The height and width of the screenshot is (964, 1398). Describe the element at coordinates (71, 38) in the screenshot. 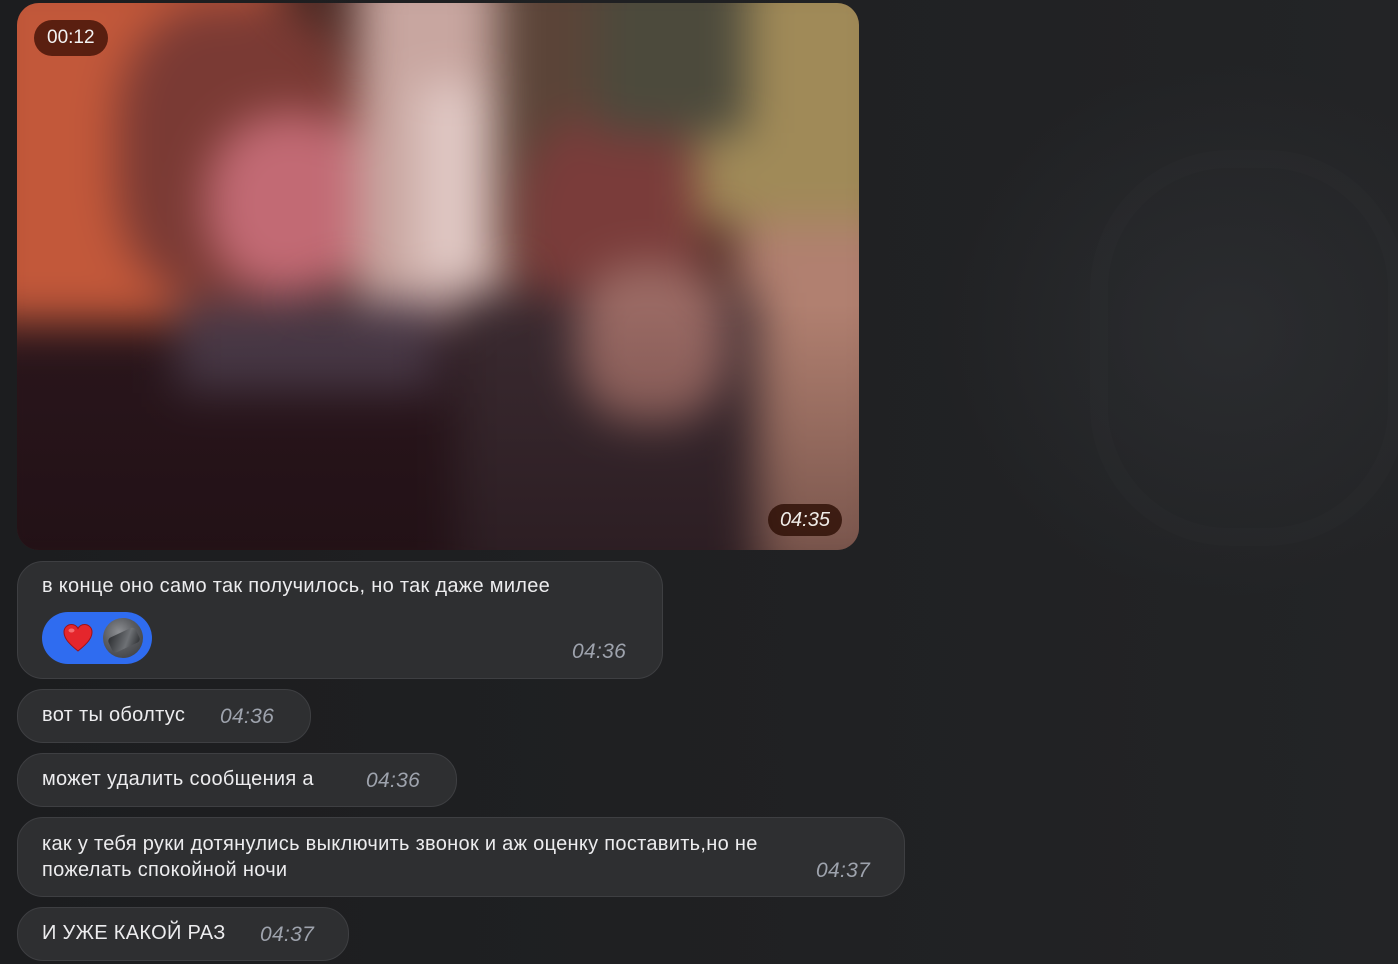

I see `video-duration-badge: 00:12` at that location.